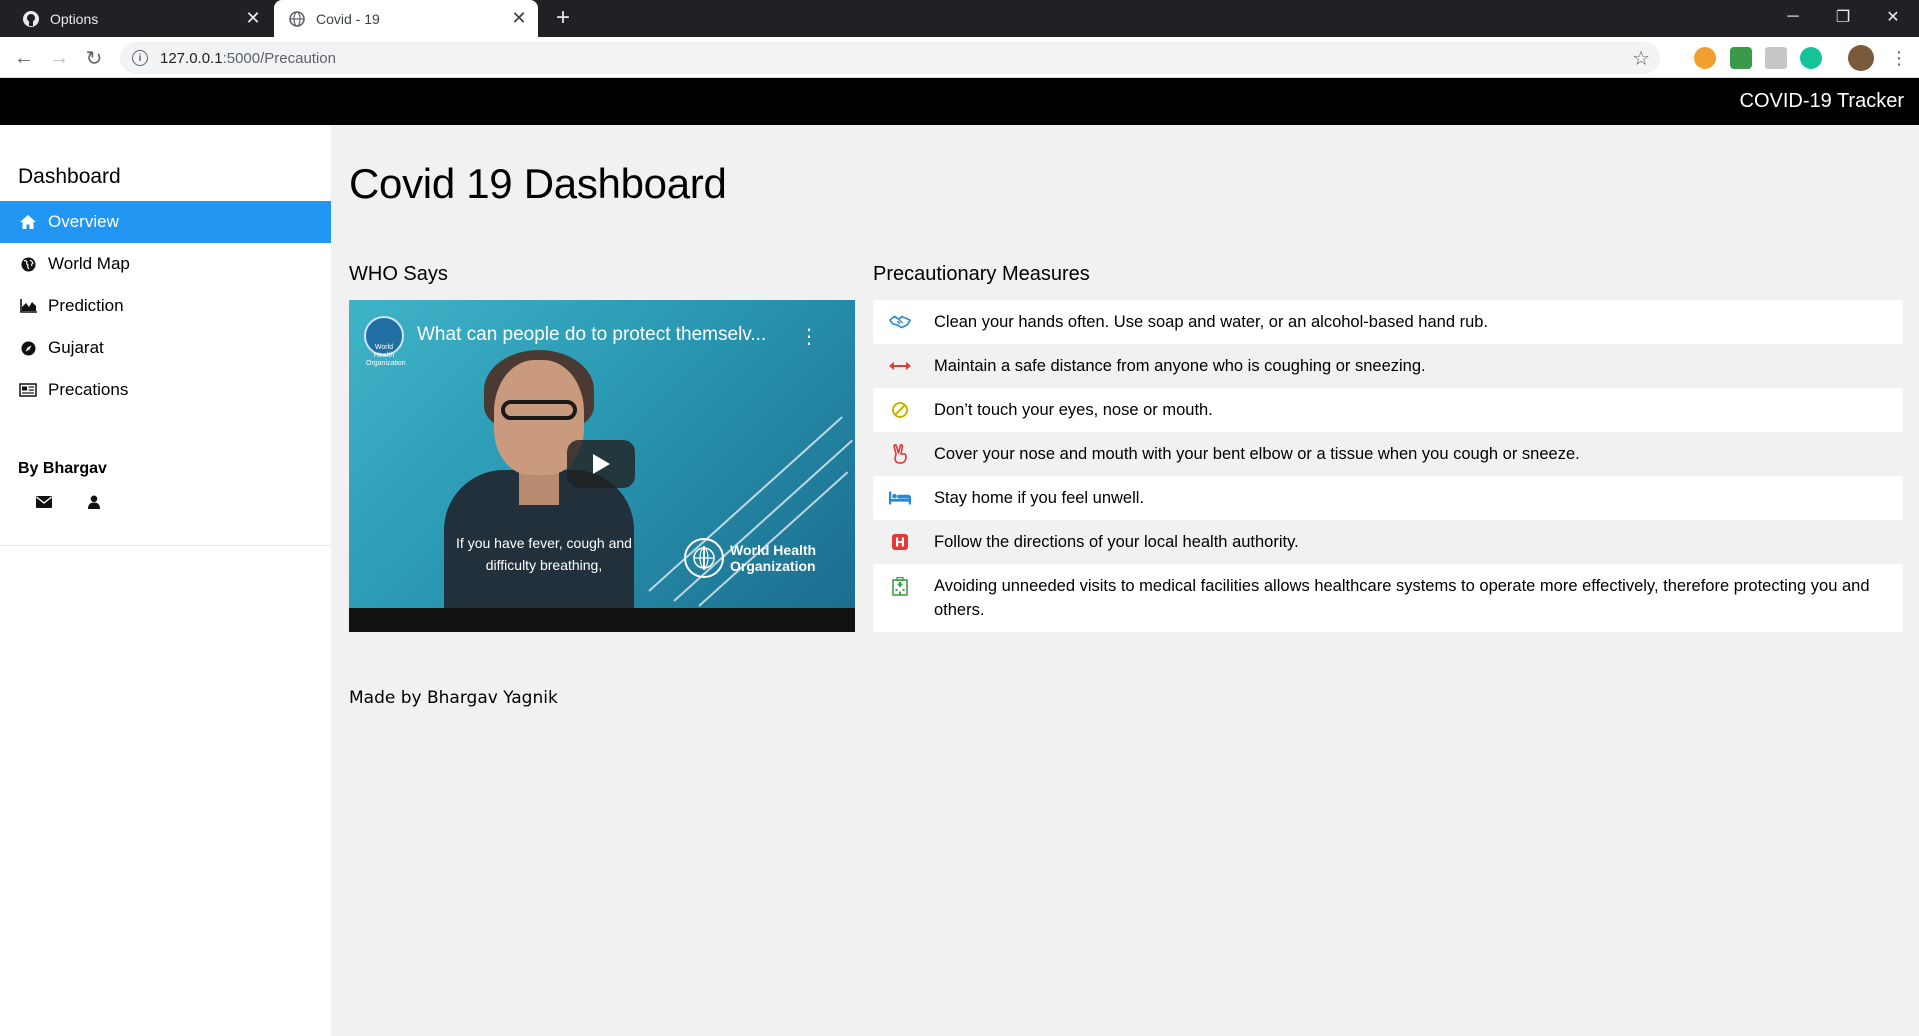 Image resolution: width=1919 pixels, height=1036 pixels. Describe the element at coordinates (900, 322) in the screenshot. I see `handshake-icon` at that location.